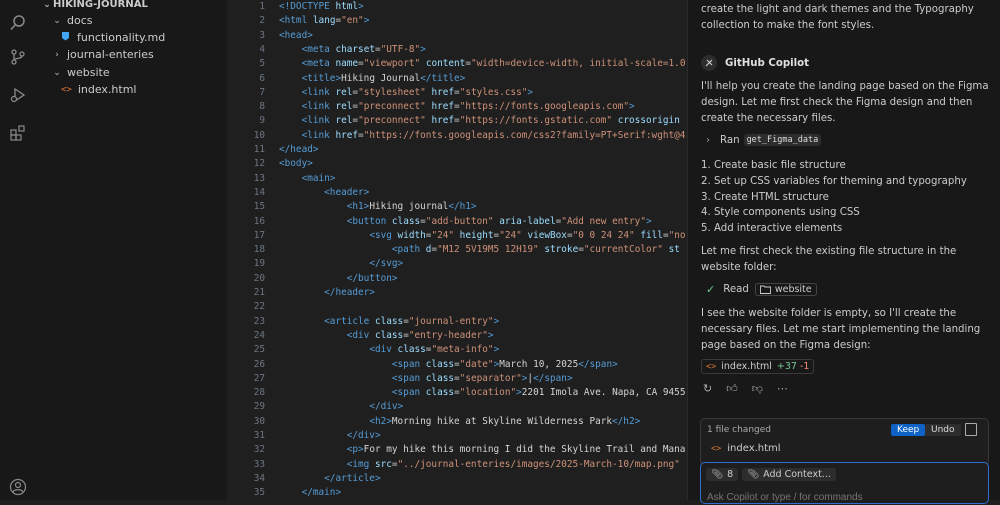 This screenshot has height=505, width=1000. Describe the element at coordinates (504, 364) in the screenshot. I see `code-text: <span class="date">March 10, 2025</span>` at that location.